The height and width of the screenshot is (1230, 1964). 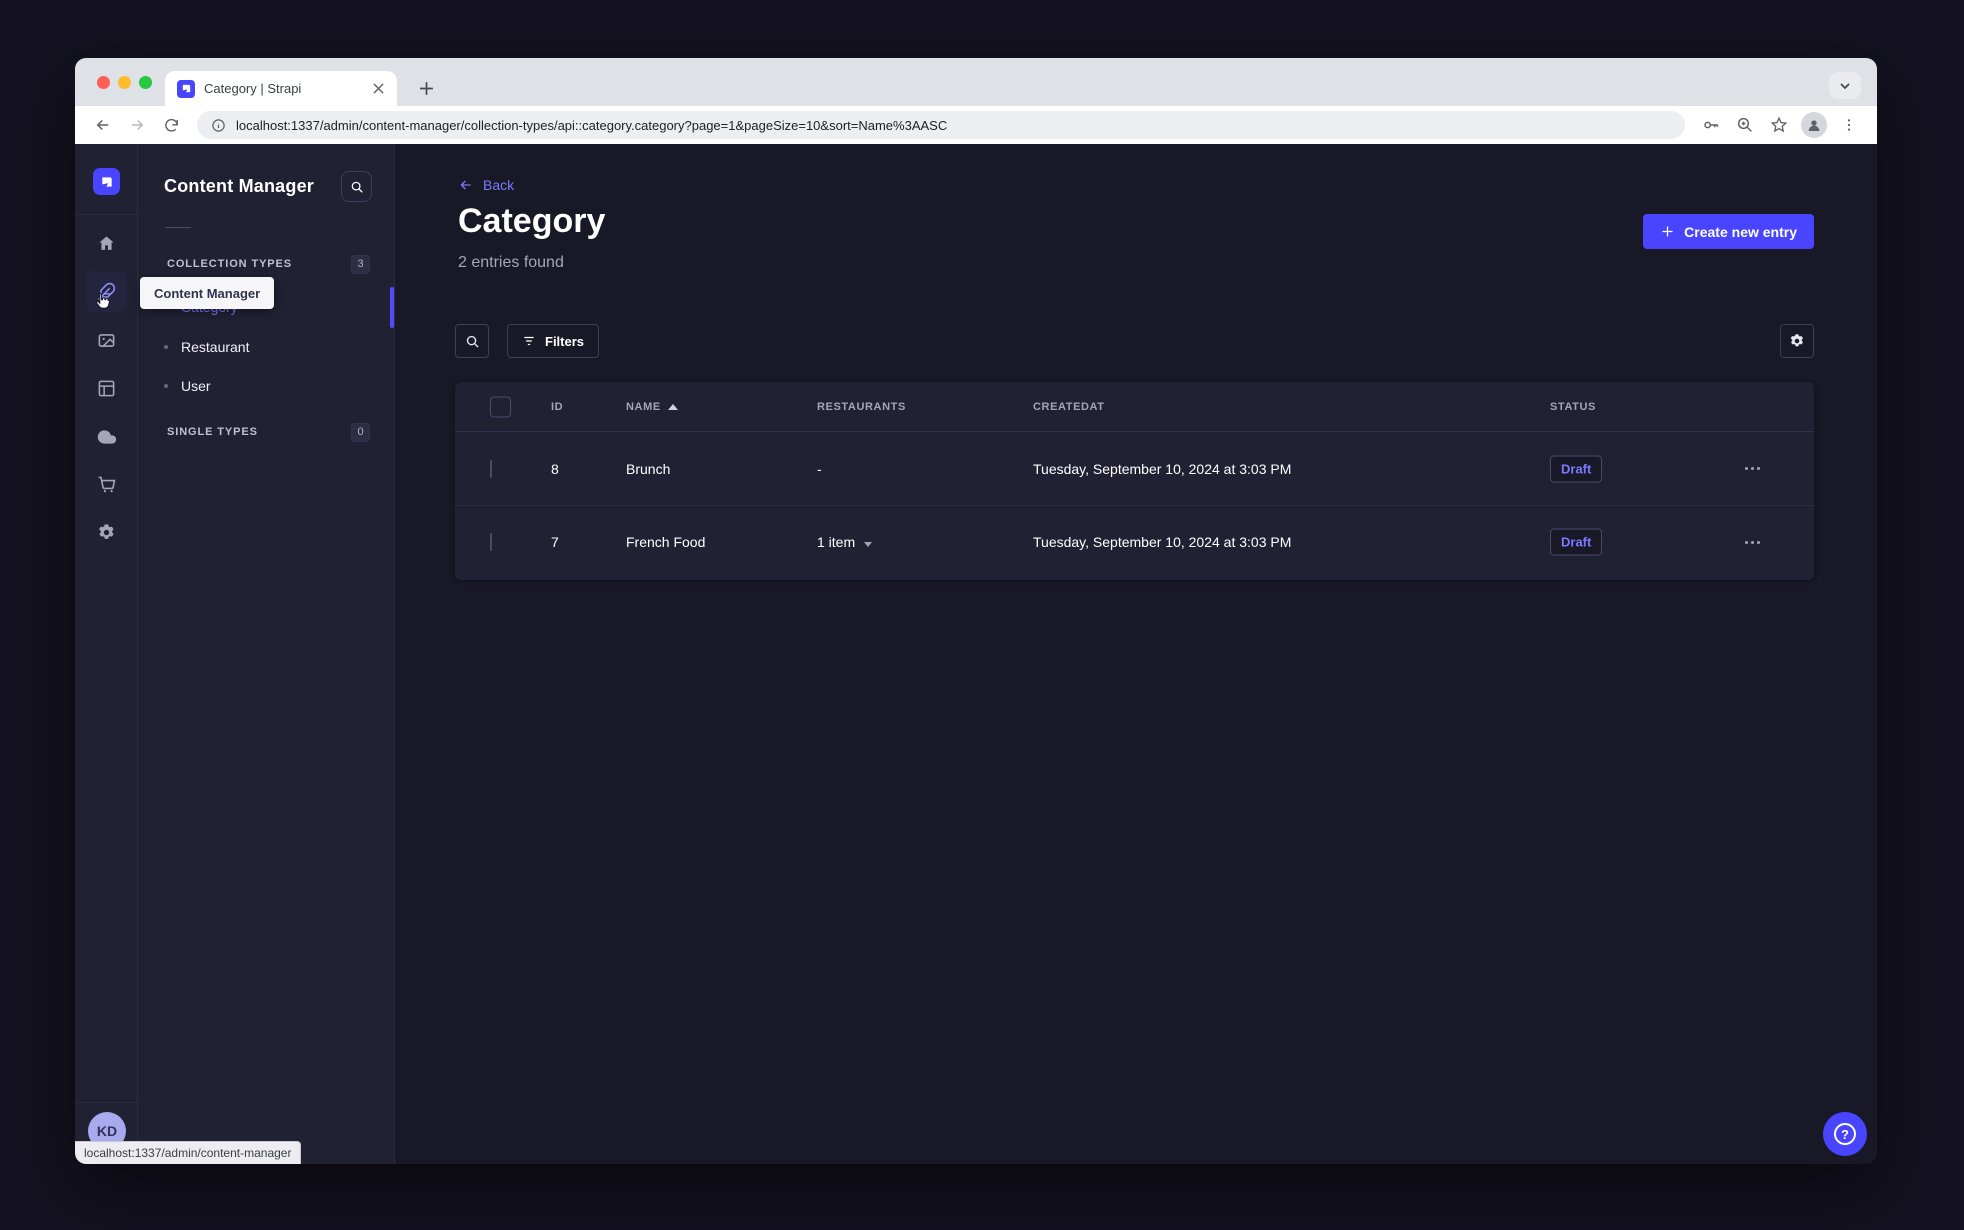 I want to click on filters-label: Filters, so click(x=565, y=341).